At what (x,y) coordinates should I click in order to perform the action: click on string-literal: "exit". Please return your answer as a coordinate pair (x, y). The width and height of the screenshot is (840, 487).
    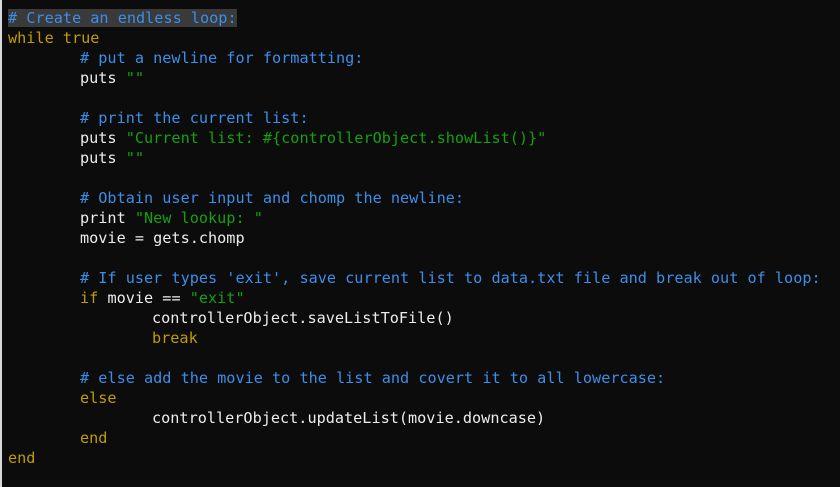
    Looking at the image, I should click on (217, 298).